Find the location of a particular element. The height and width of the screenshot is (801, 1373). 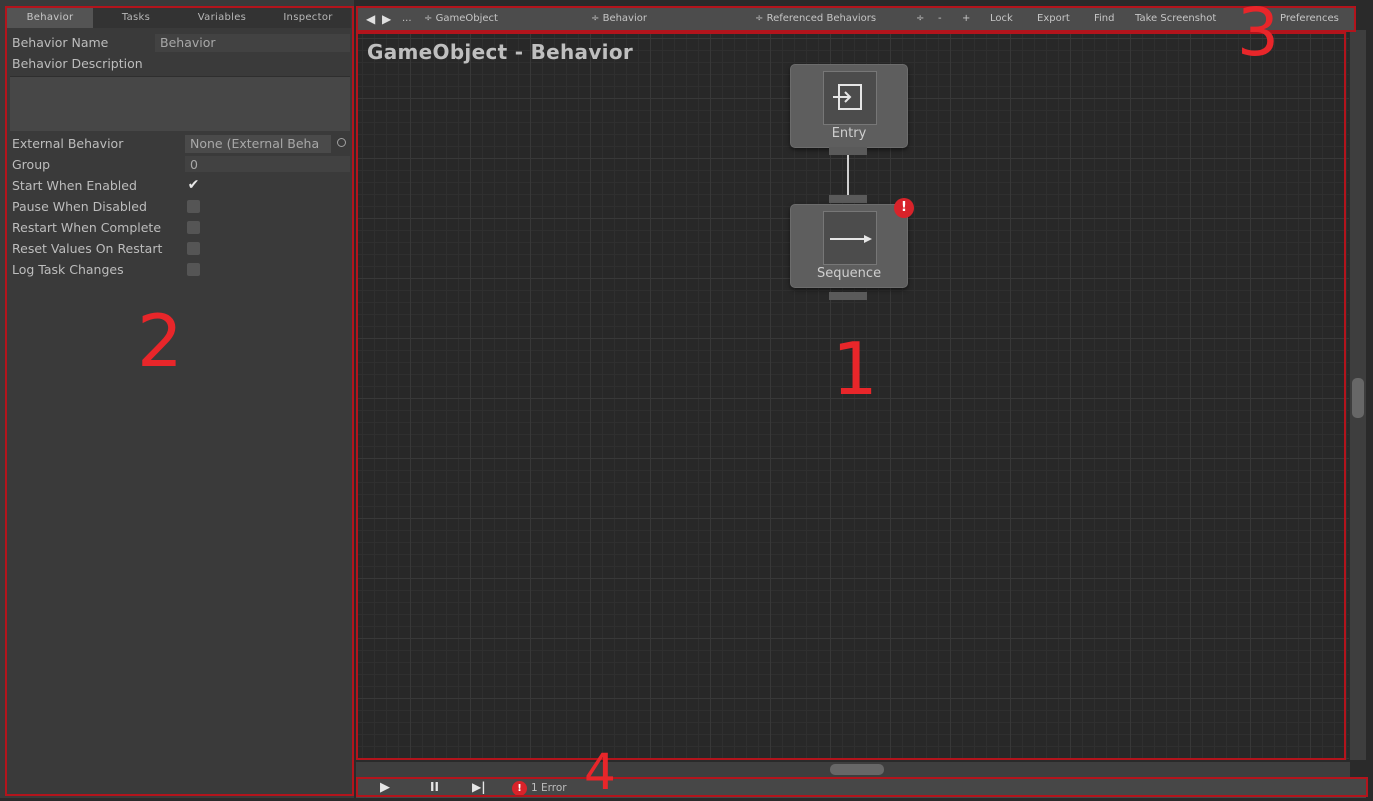

log-task-changes-label: Log Task Changes is located at coordinates (68, 269).